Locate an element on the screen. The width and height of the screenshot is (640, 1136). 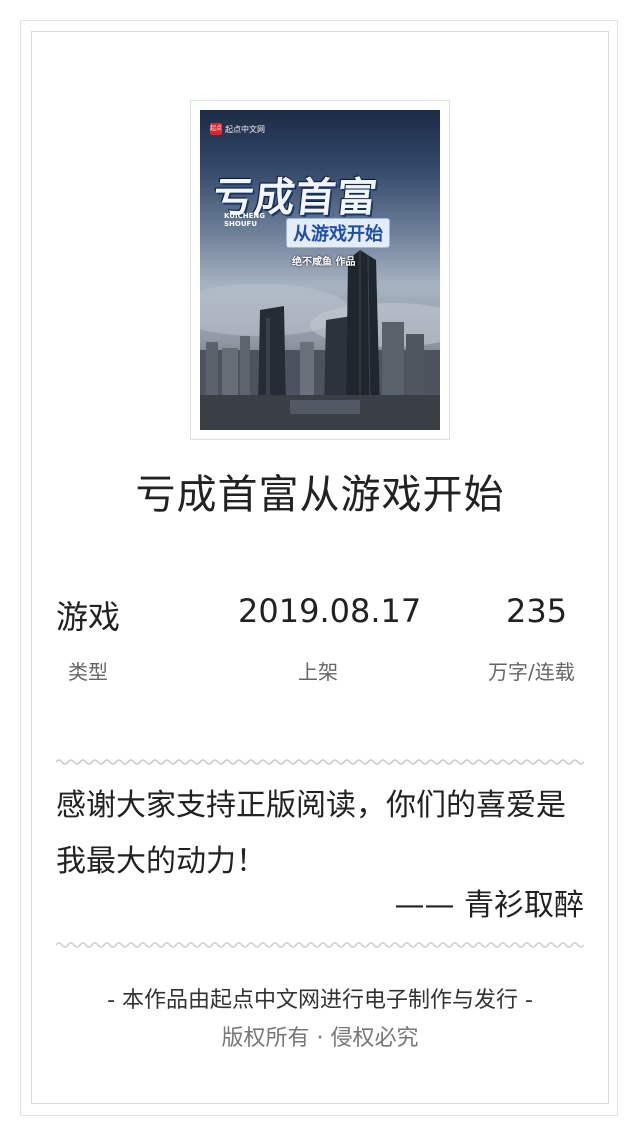
cover-author-art: 绝不咸鱼 作品 is located at coordinates (324, 262).